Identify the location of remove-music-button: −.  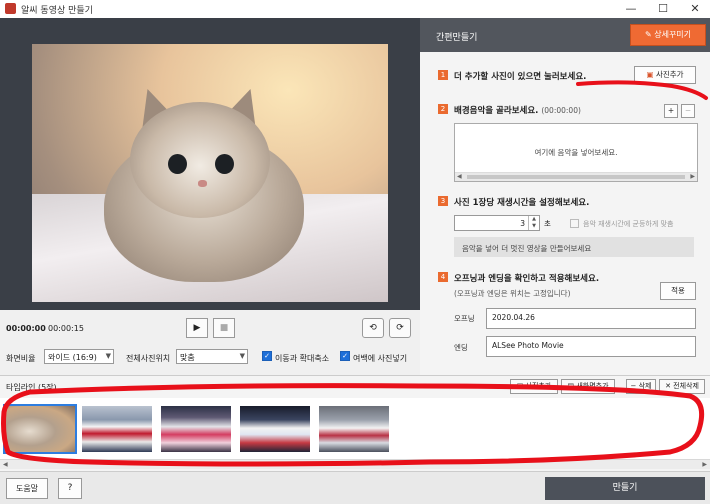
(688, 111).